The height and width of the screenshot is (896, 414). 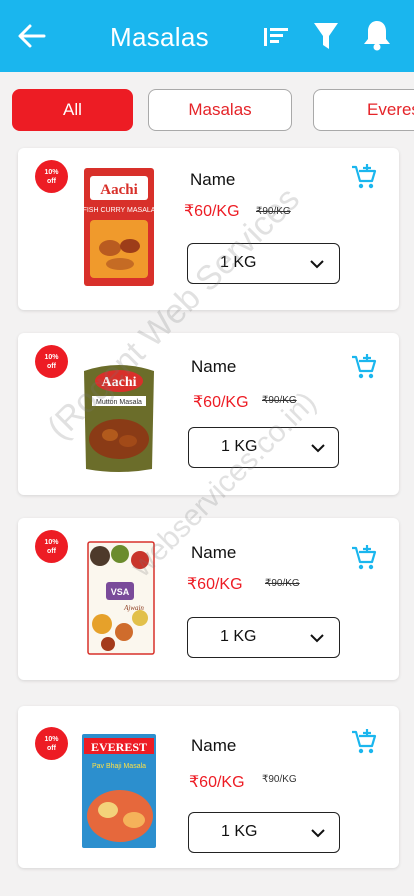 What do you see at coordinates (159, 37) in the screenshot?
I see `page-title: Masalas` at bounding box center [159, 37].